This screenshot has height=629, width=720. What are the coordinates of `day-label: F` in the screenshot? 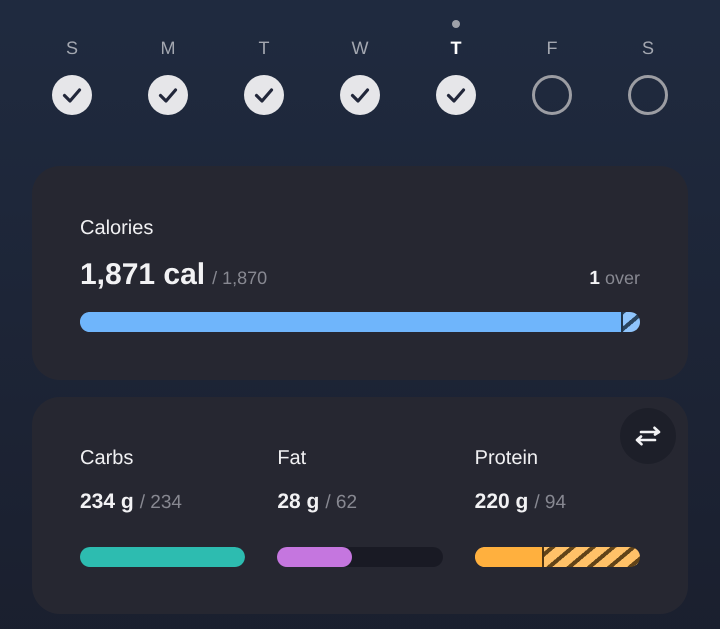 It's located at (552, 48).